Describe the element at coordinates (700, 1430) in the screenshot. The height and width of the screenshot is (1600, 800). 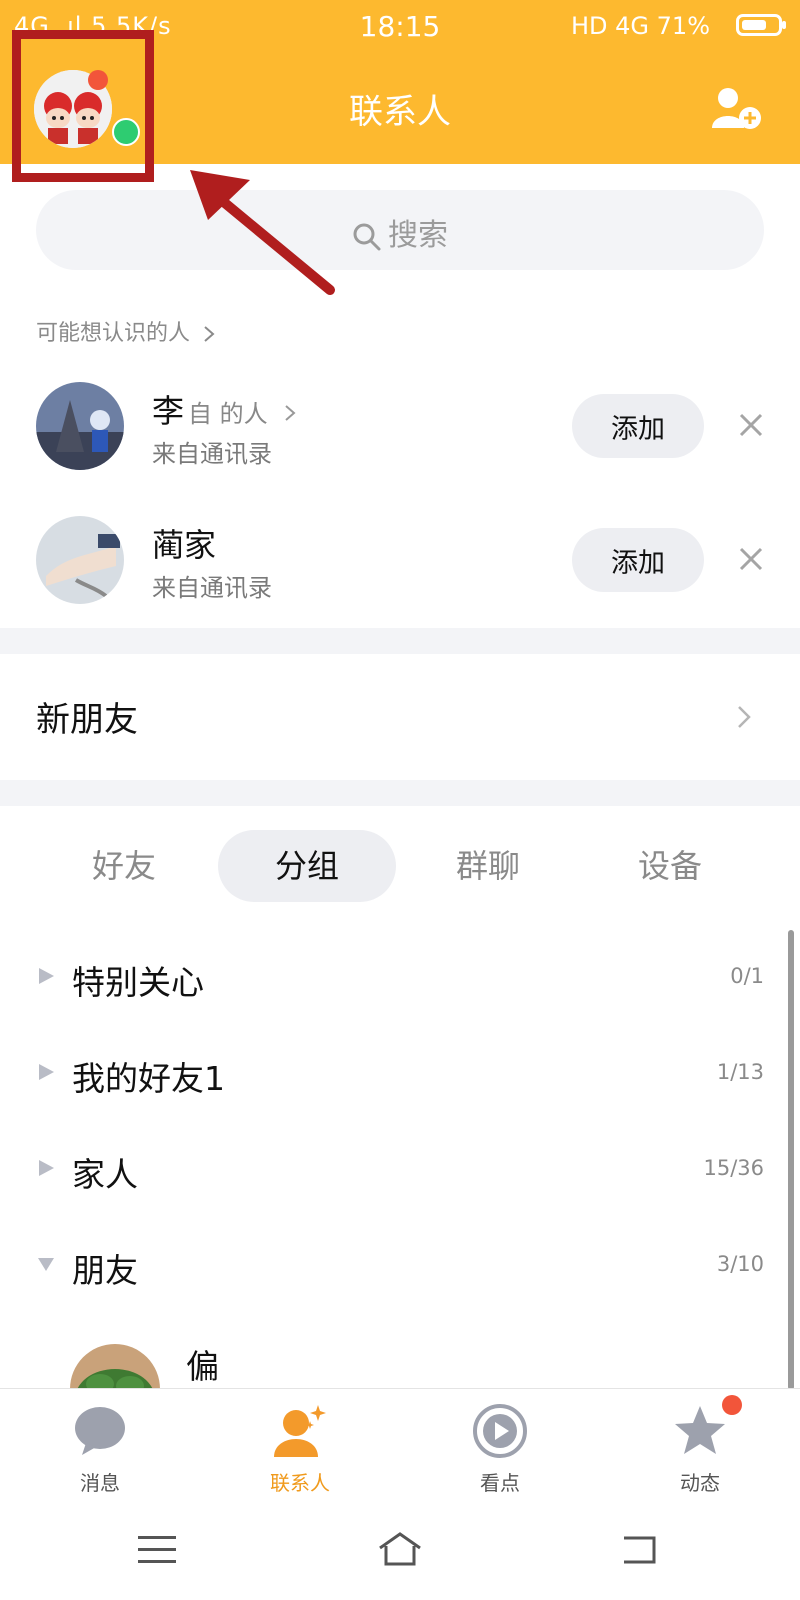
I see `star-icon` at that location.